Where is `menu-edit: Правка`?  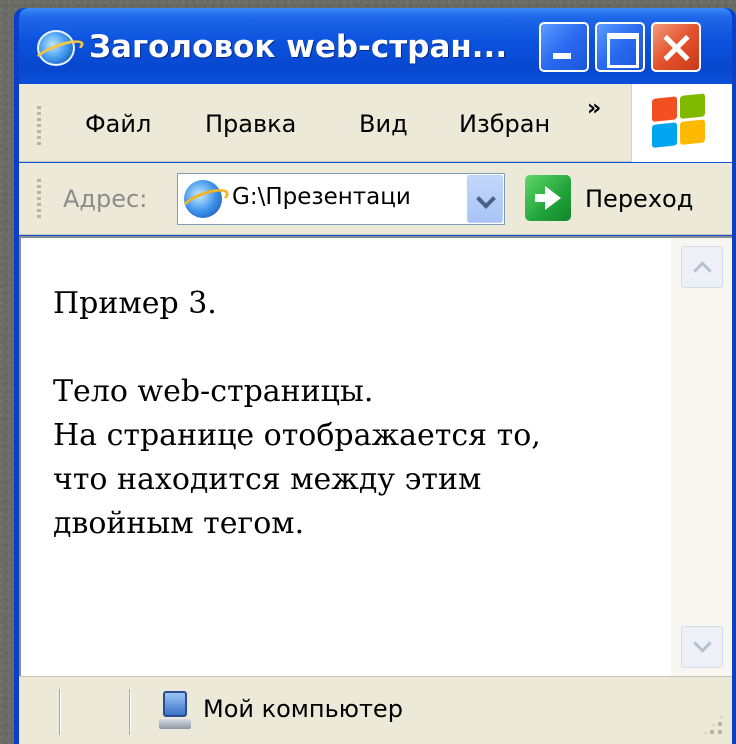
menu-edit: Правка is located at coordinates (250, 124).